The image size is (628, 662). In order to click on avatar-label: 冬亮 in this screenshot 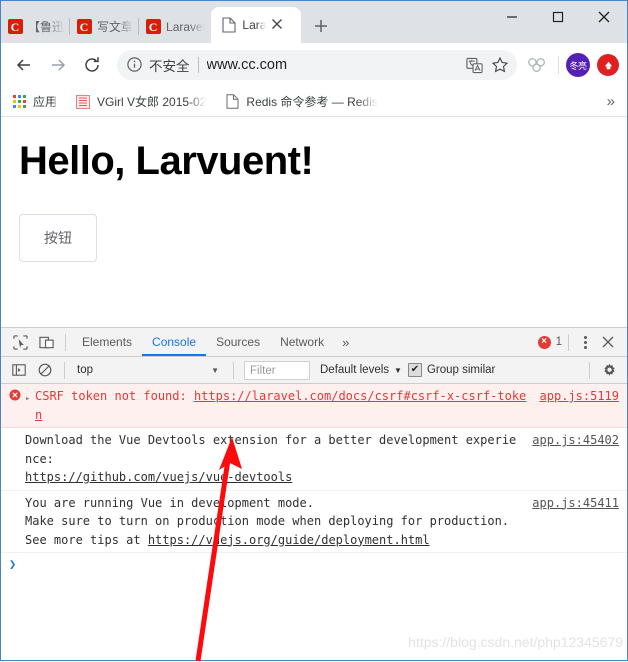, I will do `click(578, 65)`.